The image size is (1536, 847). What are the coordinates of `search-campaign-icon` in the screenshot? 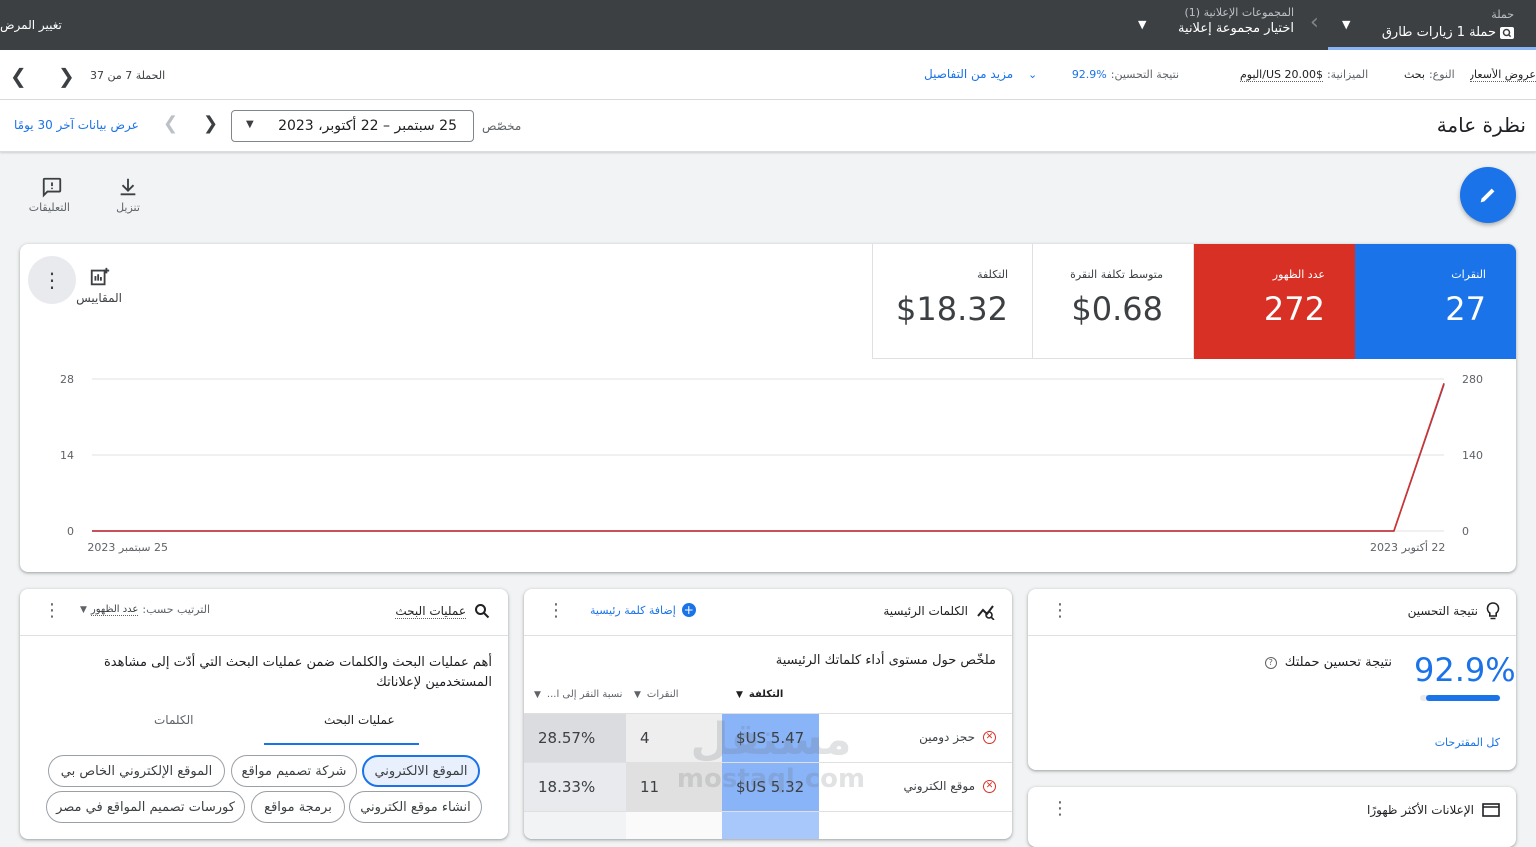 It's located at (1507, 32).